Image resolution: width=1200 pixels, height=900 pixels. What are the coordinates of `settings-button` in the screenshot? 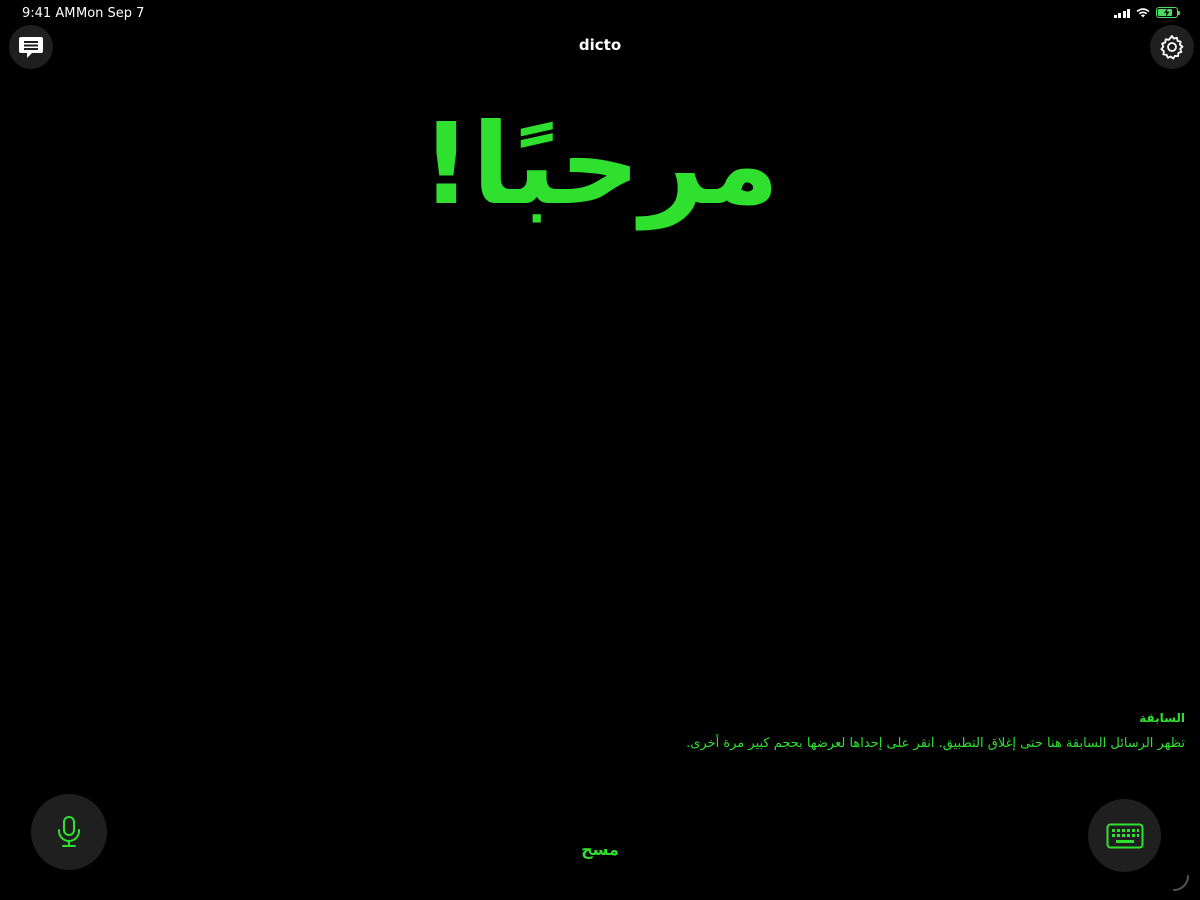 It's located at (1172, 47).